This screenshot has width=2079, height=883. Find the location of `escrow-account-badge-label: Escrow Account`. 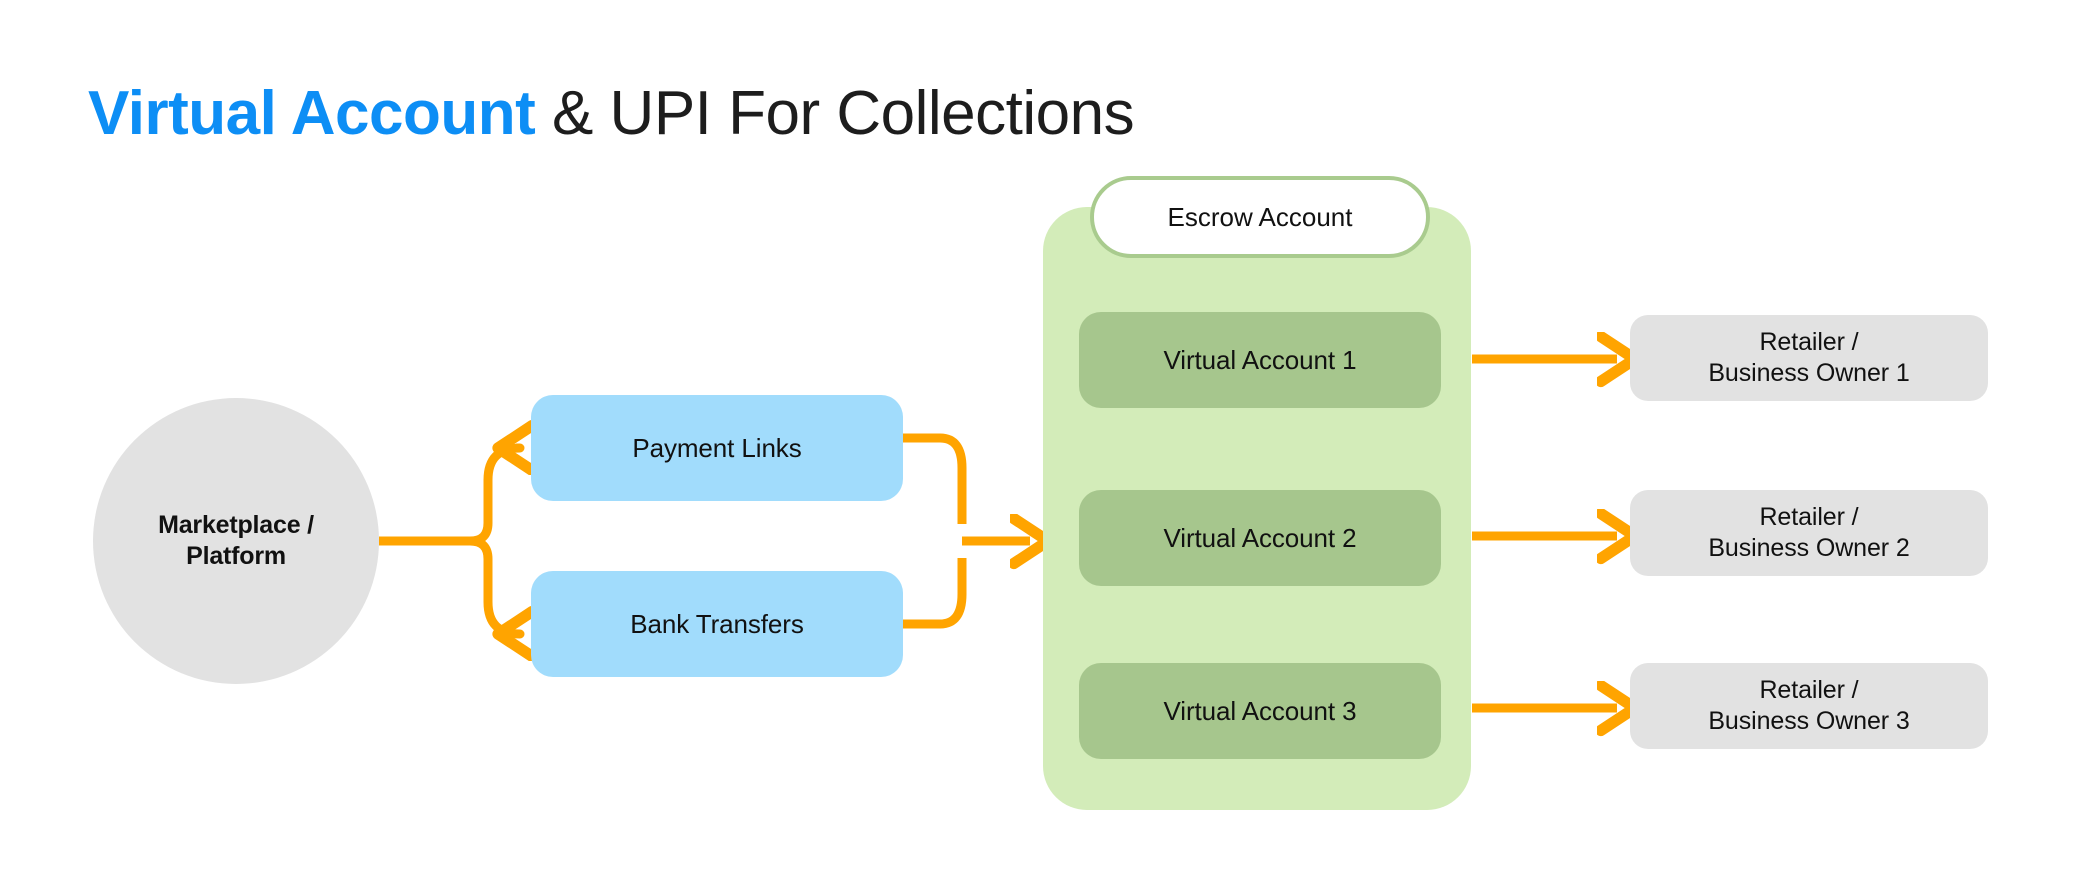

escrow-account-badge-label: Escrow Account is located at coordinates (1260, 216).